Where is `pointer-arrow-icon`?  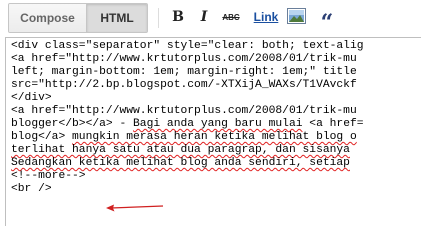
pointer-arrow-icon is located at coordinates (135, 208).